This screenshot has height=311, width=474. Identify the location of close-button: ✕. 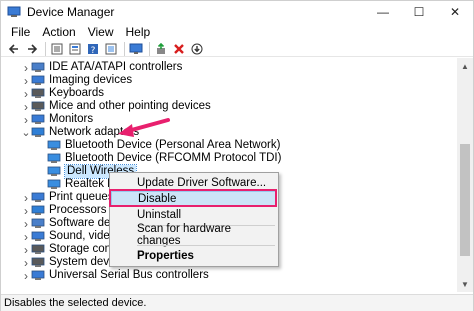
(455, 12).